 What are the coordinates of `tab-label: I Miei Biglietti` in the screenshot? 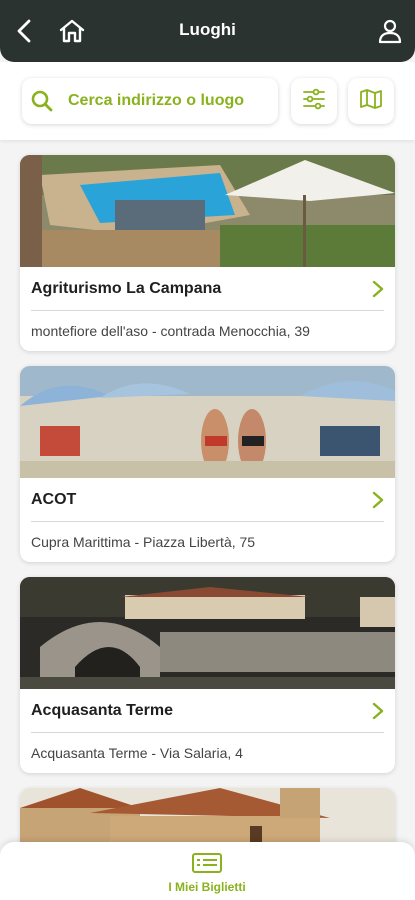 It's located at (207, 887).